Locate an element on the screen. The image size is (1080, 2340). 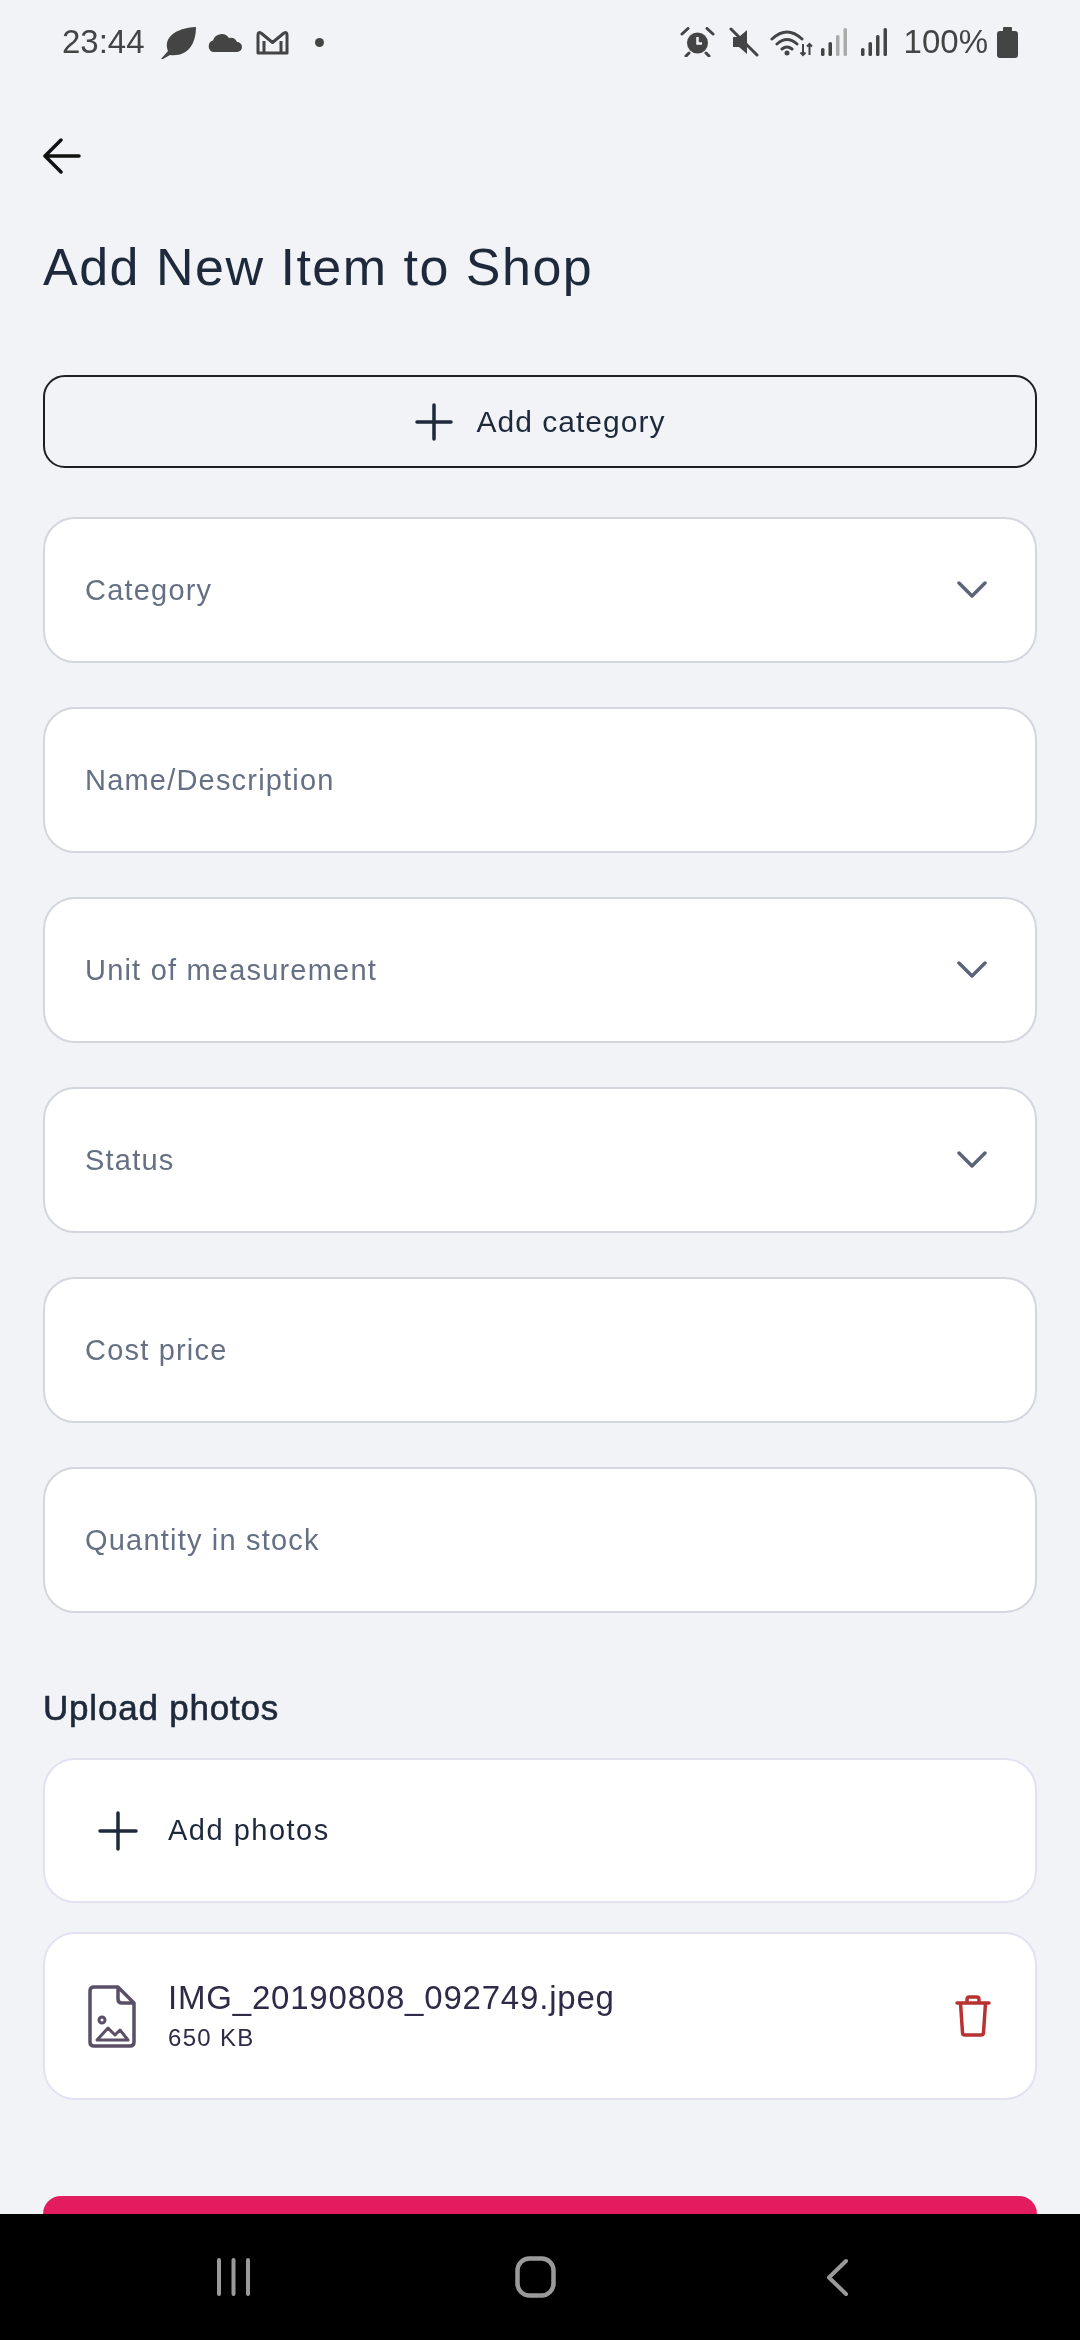
select-field: Category is located at coordinates (540, 590).